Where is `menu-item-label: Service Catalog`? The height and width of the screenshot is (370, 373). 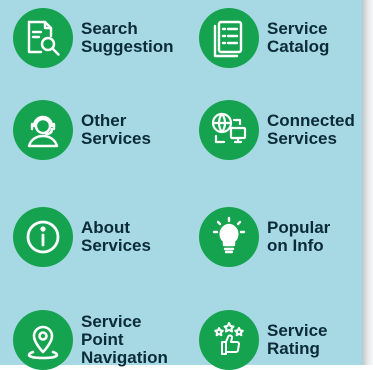 menu-item-label: Service Catalog is located at coordinates (298, 37).